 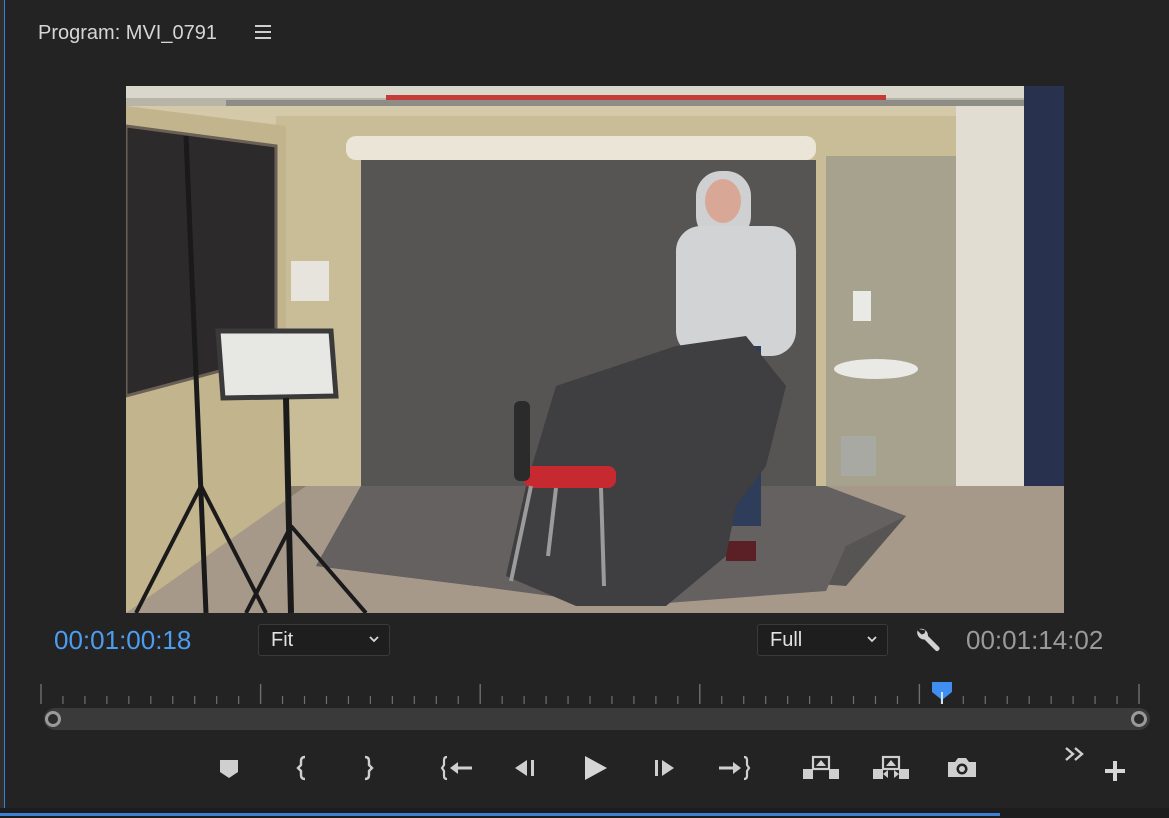 I want to click on mark-in-icon, so click(x=301, y=768).